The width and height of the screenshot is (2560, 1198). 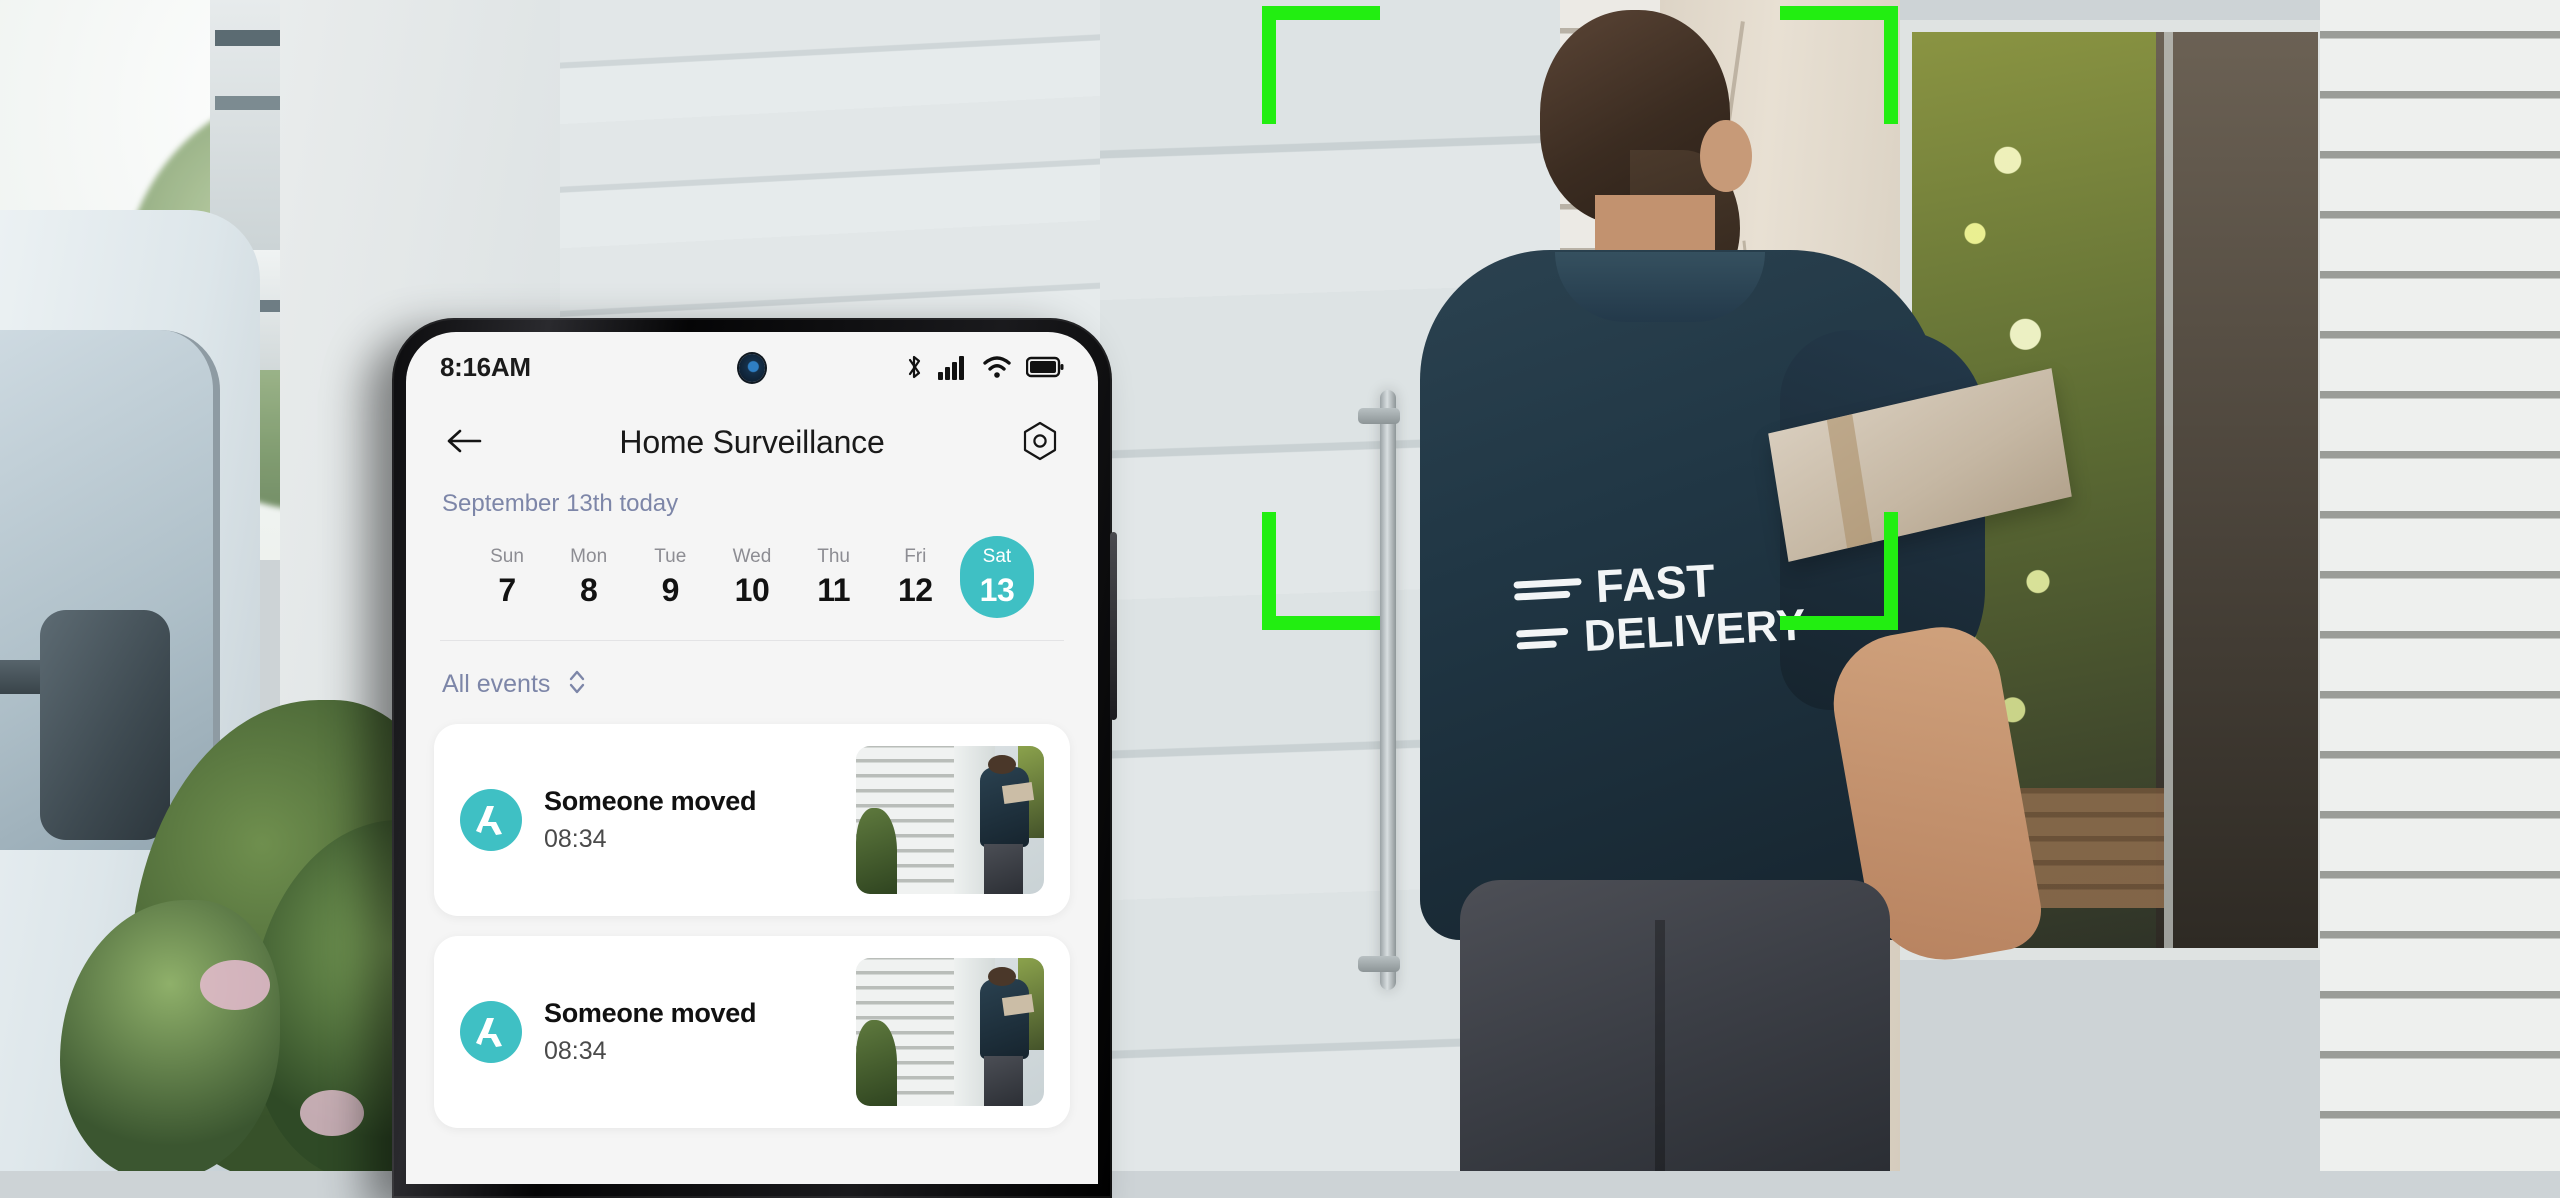 I want to click on app-bar: Home Surveillance, so click(x=752, y=432).